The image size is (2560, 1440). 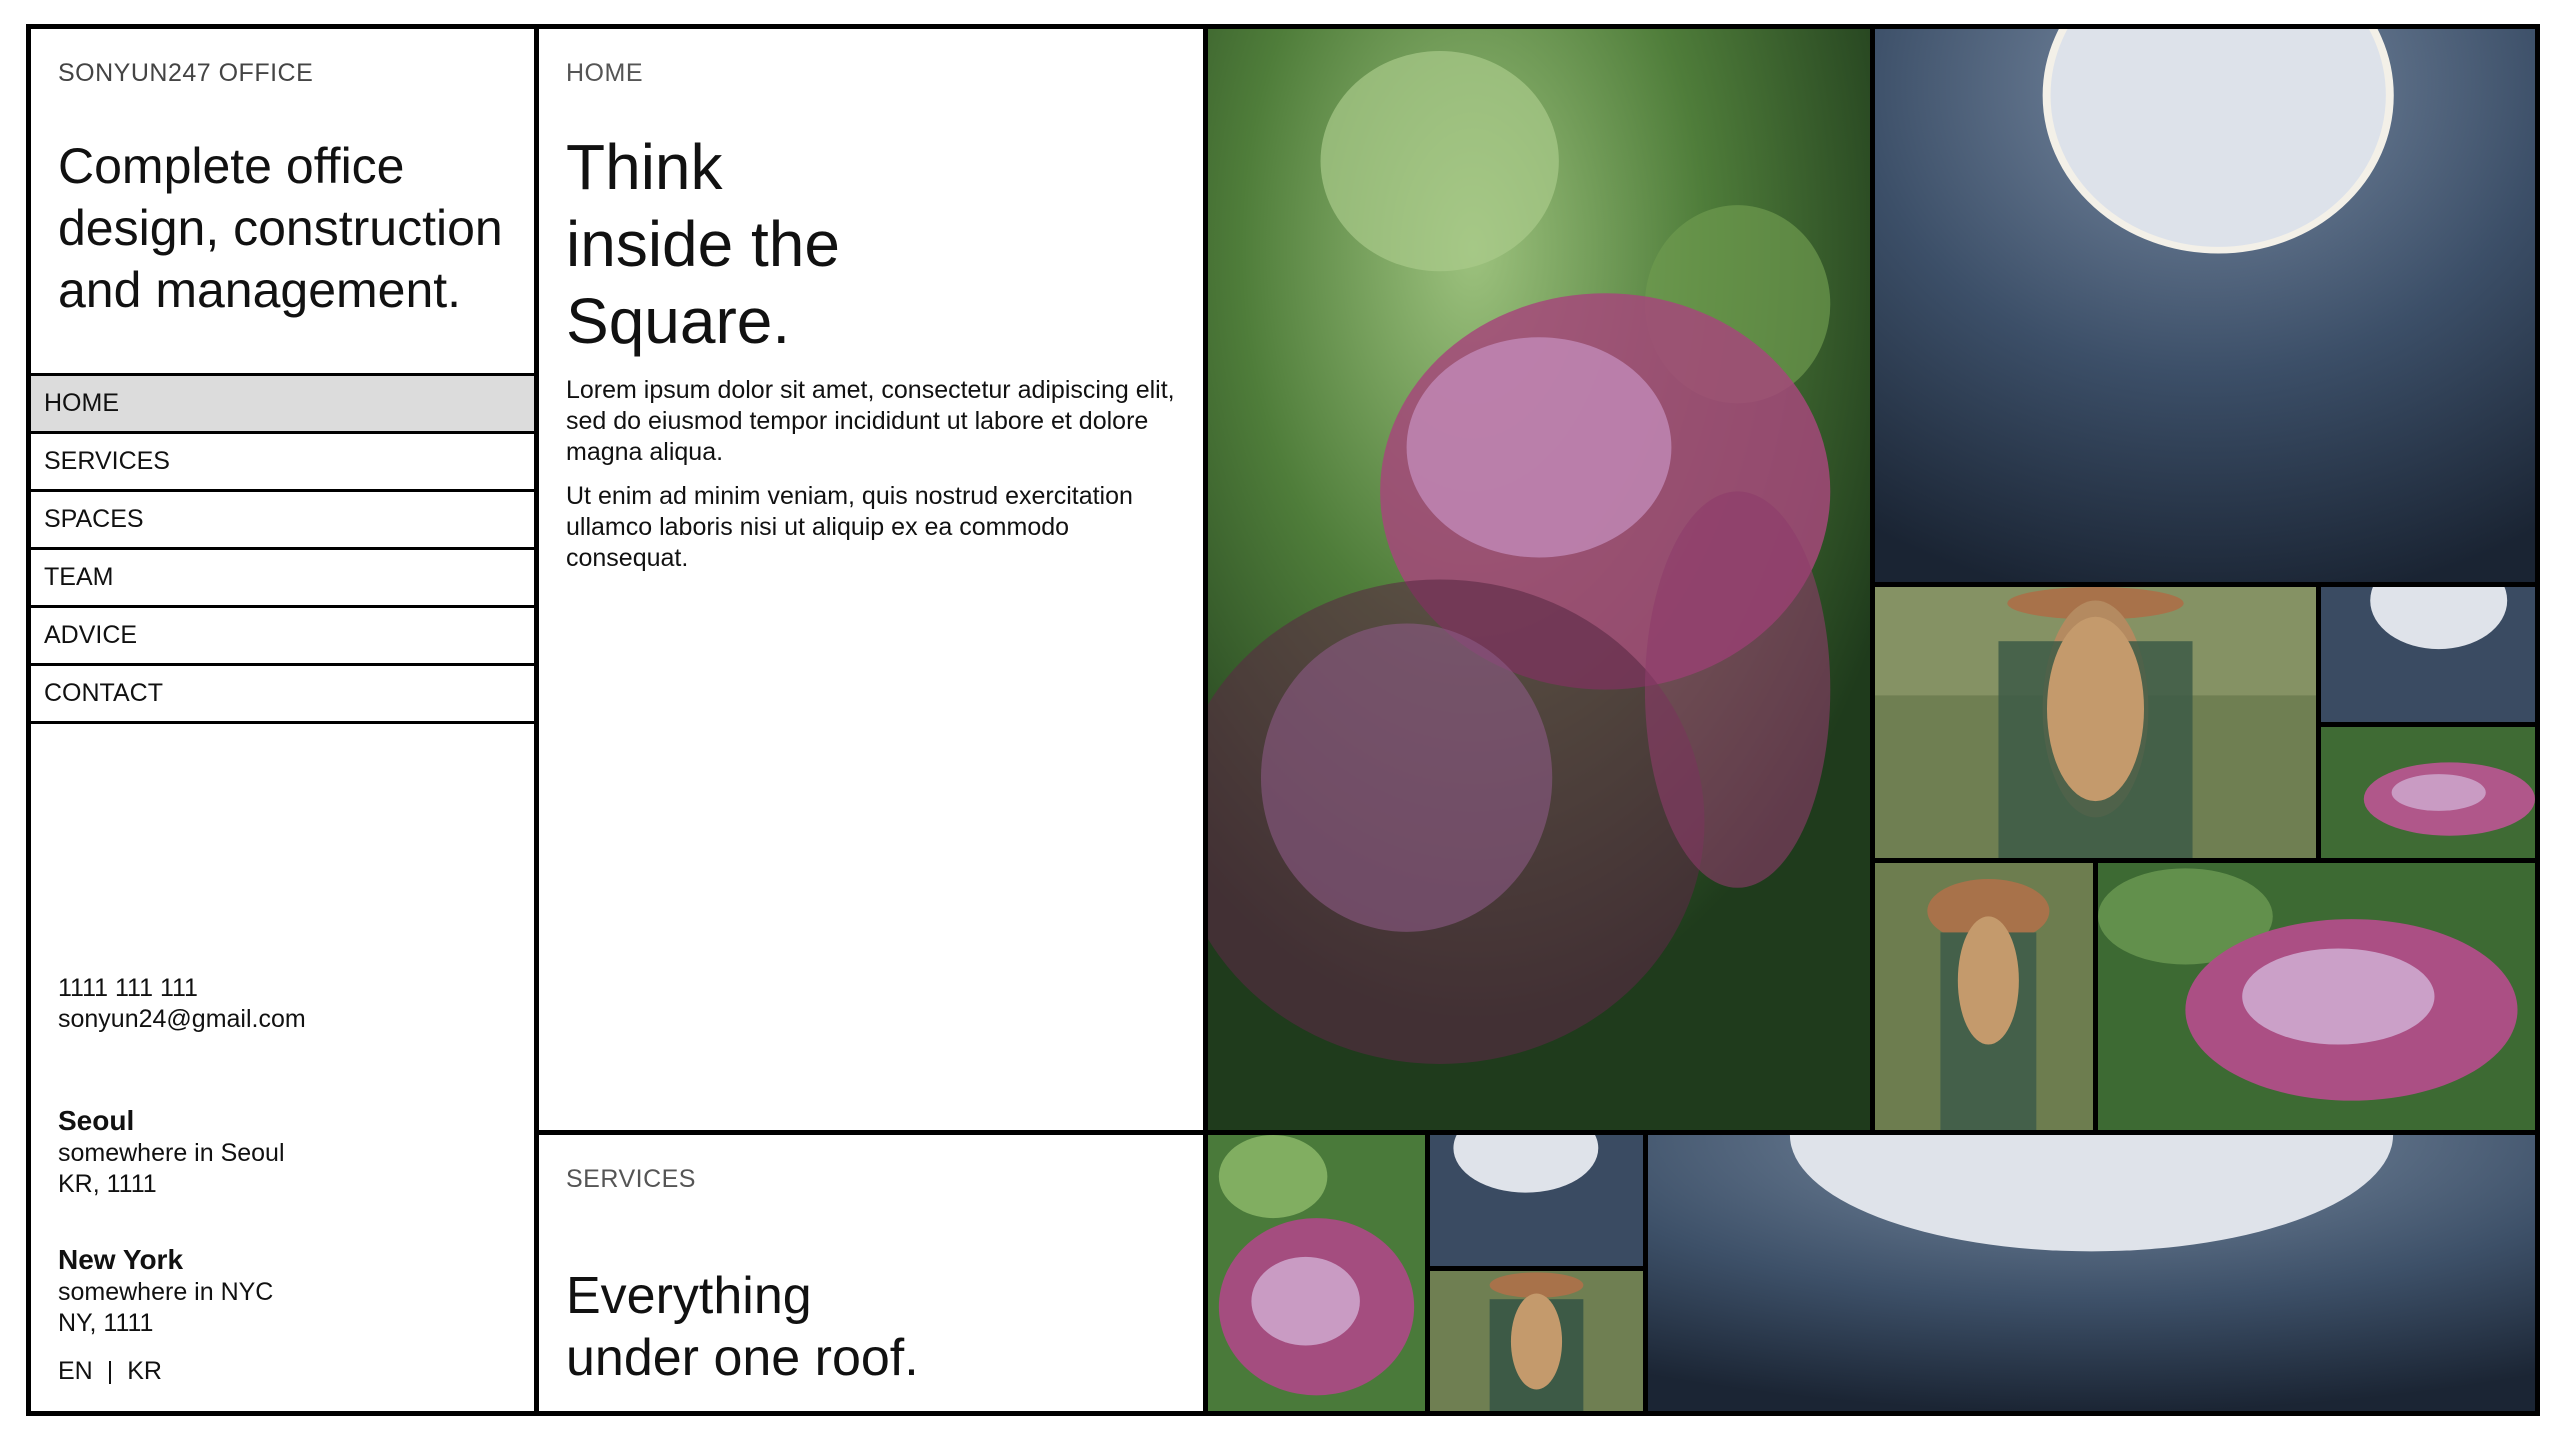 What do you see at coordinates (2316, 996) in the screenshot?
I see `lilac-photo-medium` at bounding box center [2316, 996].